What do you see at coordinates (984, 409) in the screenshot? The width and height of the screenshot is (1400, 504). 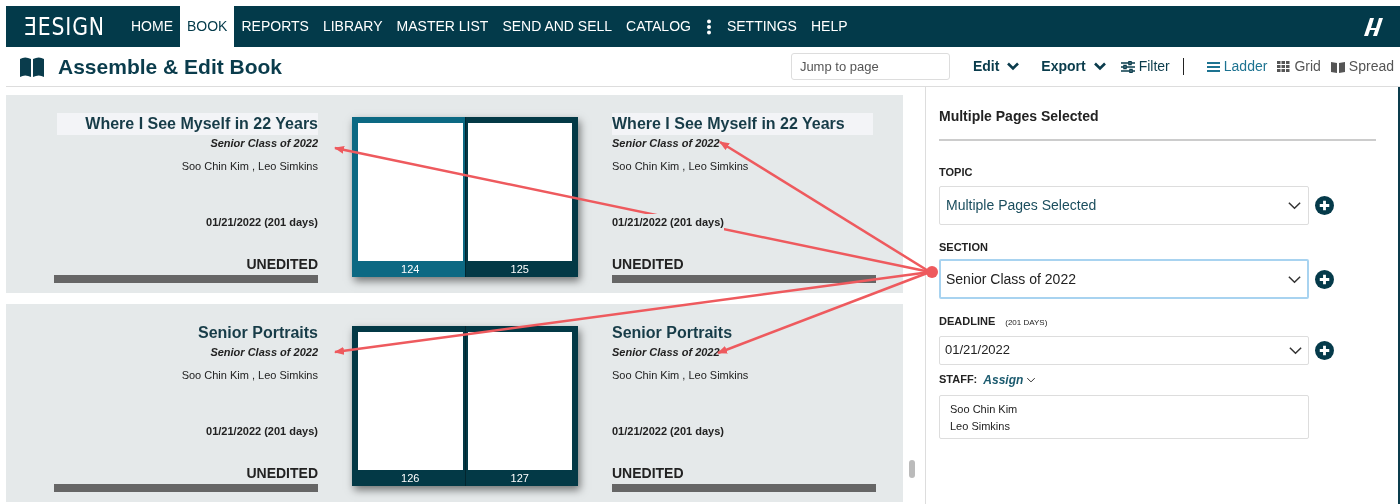 I see `staff-member: Soo Chin Kim` at bounding box center [984, 409].